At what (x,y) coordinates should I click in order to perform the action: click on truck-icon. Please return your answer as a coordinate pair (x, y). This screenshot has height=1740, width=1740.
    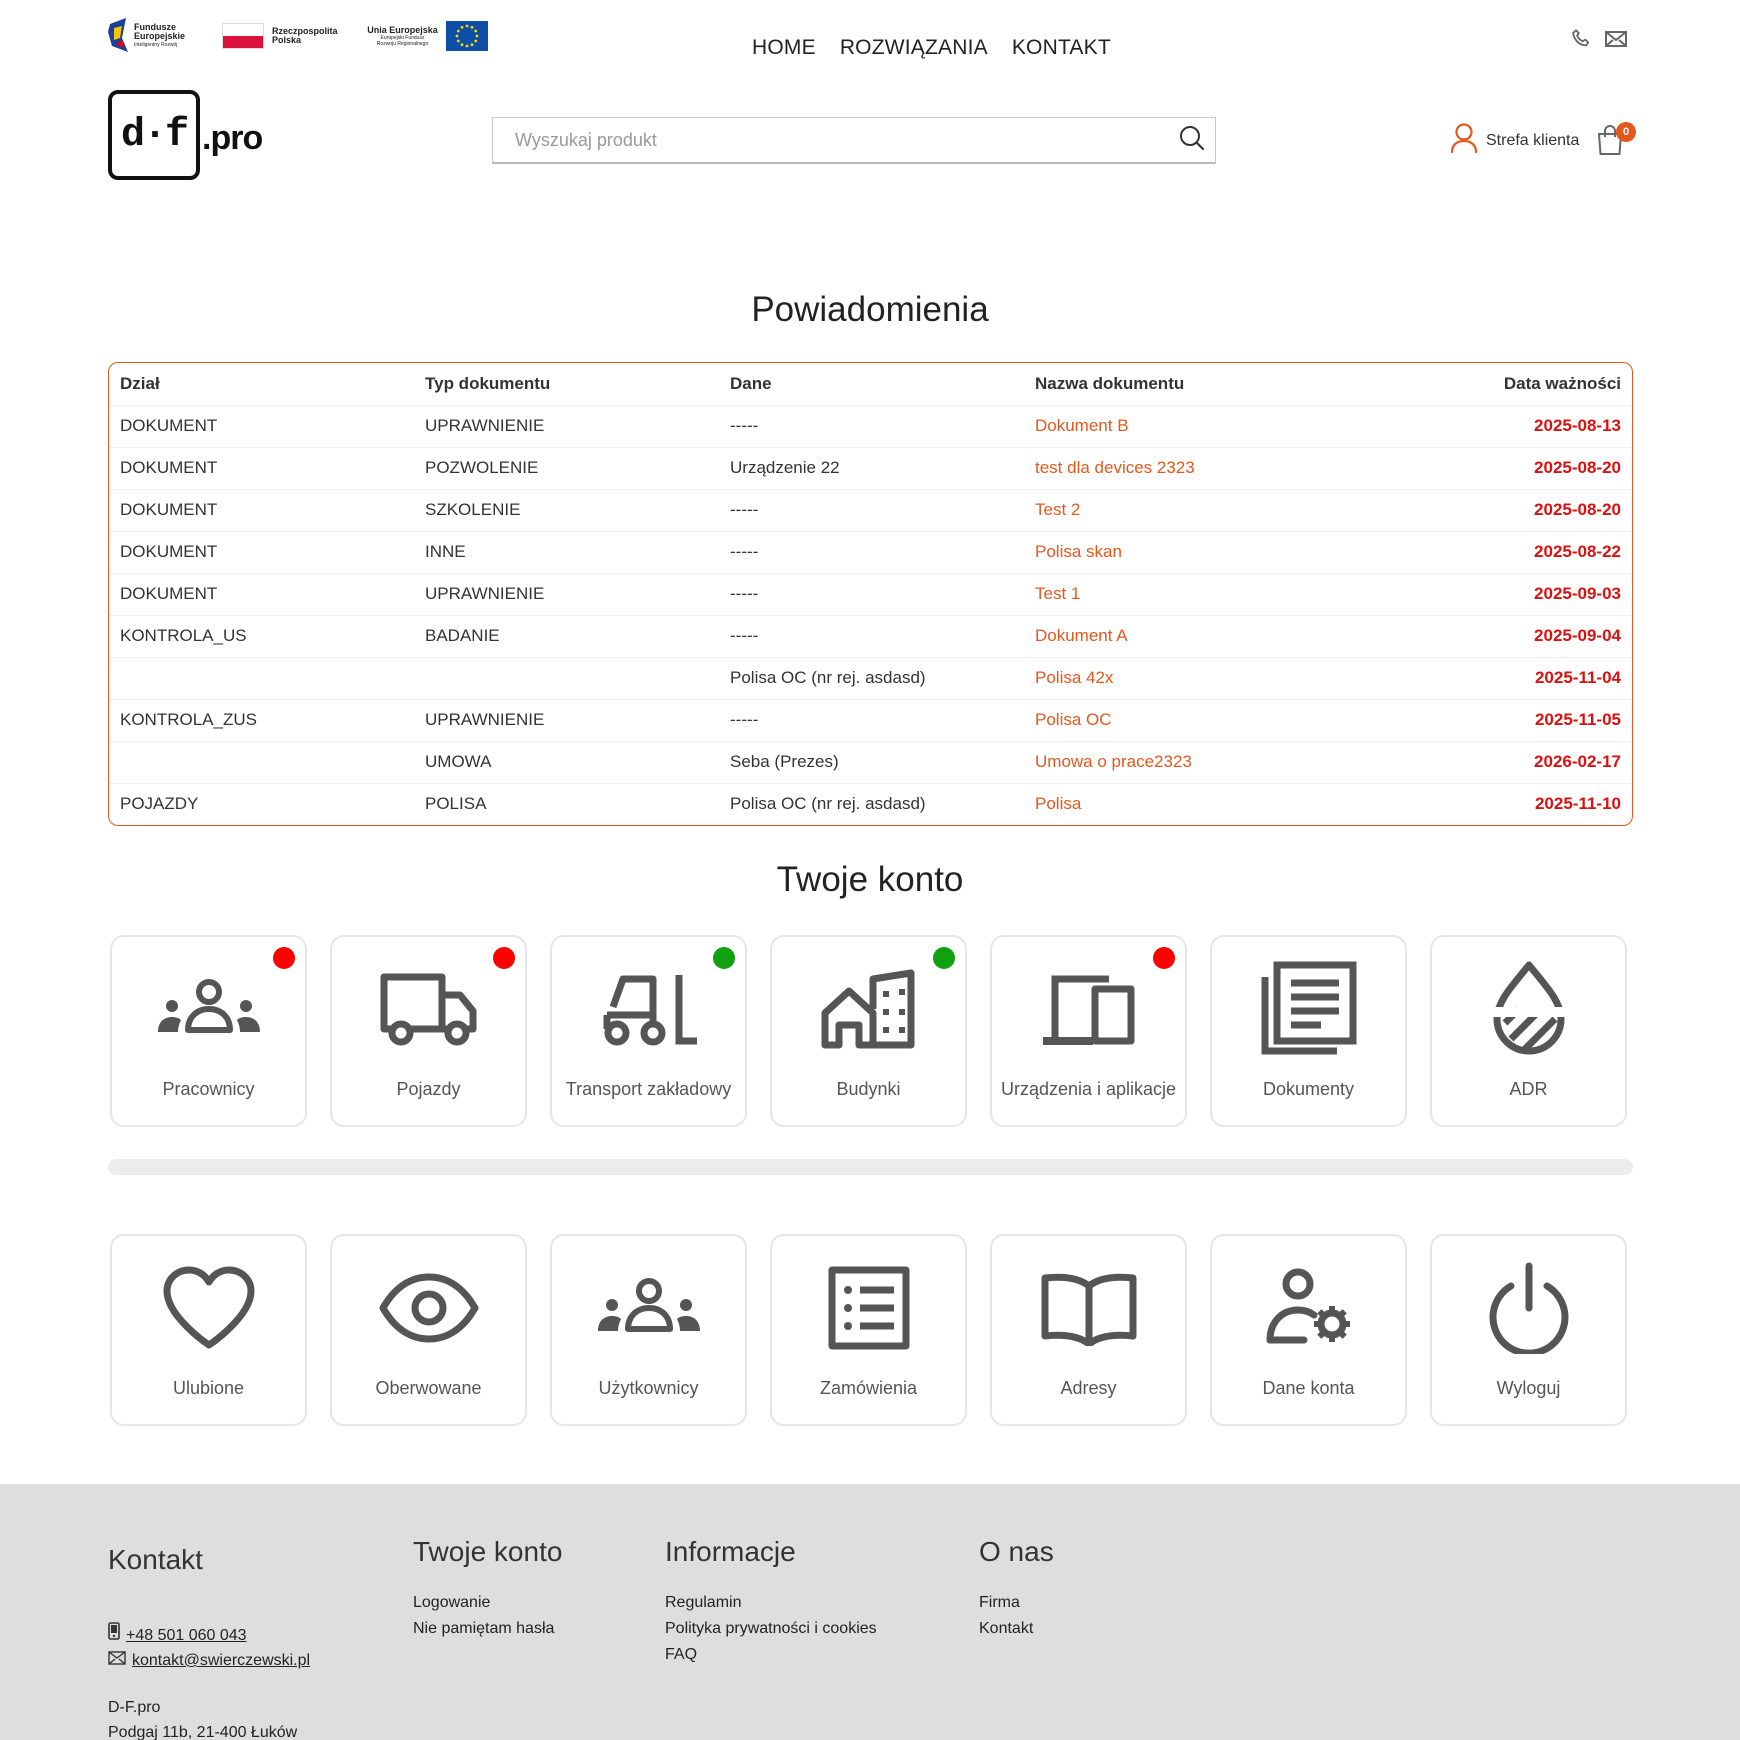
    Looking at the image, I should click on (428, 1009).